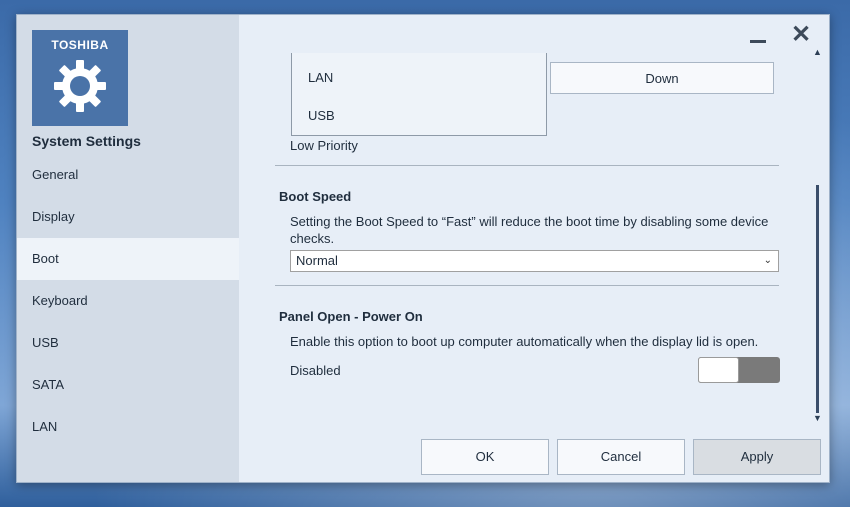 The image size is (850, 507). I want to click on sidebar-item-display: Display, so click(128, 217).